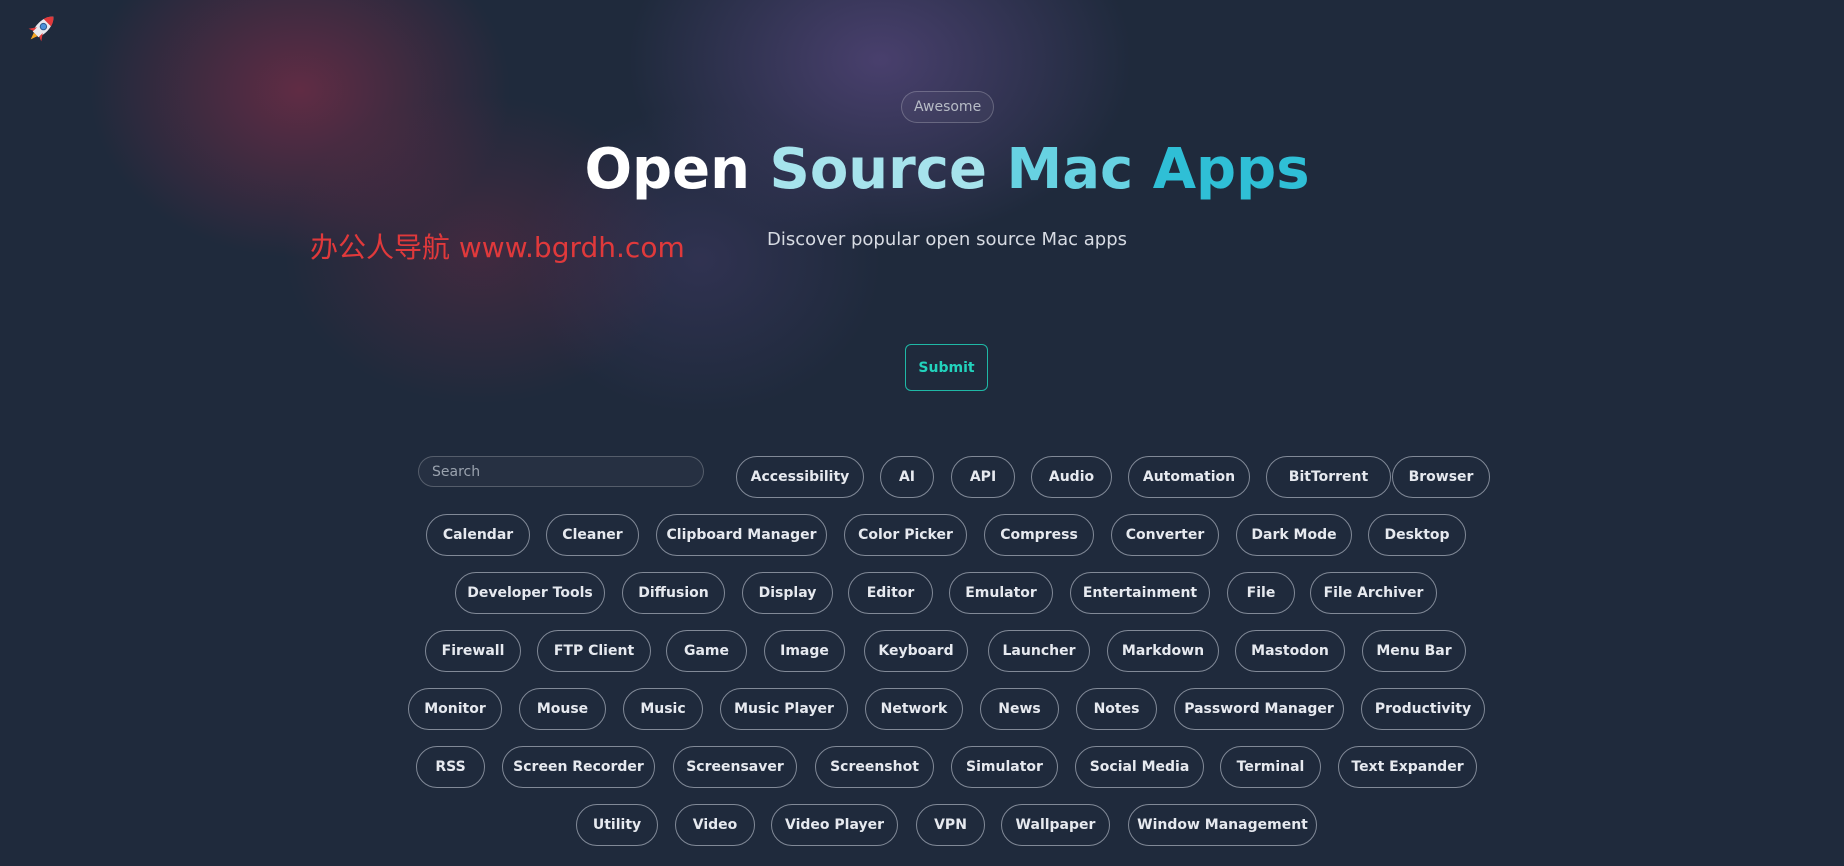 The width and height of the screenshot is (1844, 866). What do you see at coordinates (1259, 709) in the screenshot?
I see `category-tag: Password Manager` at bounding box center [1259, 709].